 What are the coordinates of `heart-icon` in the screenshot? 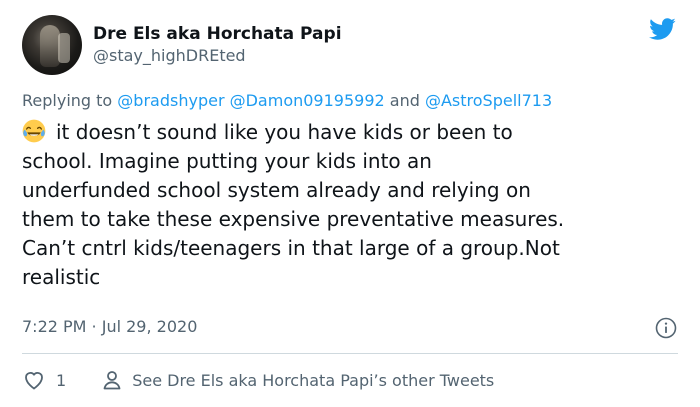 It's located at (34, 381).